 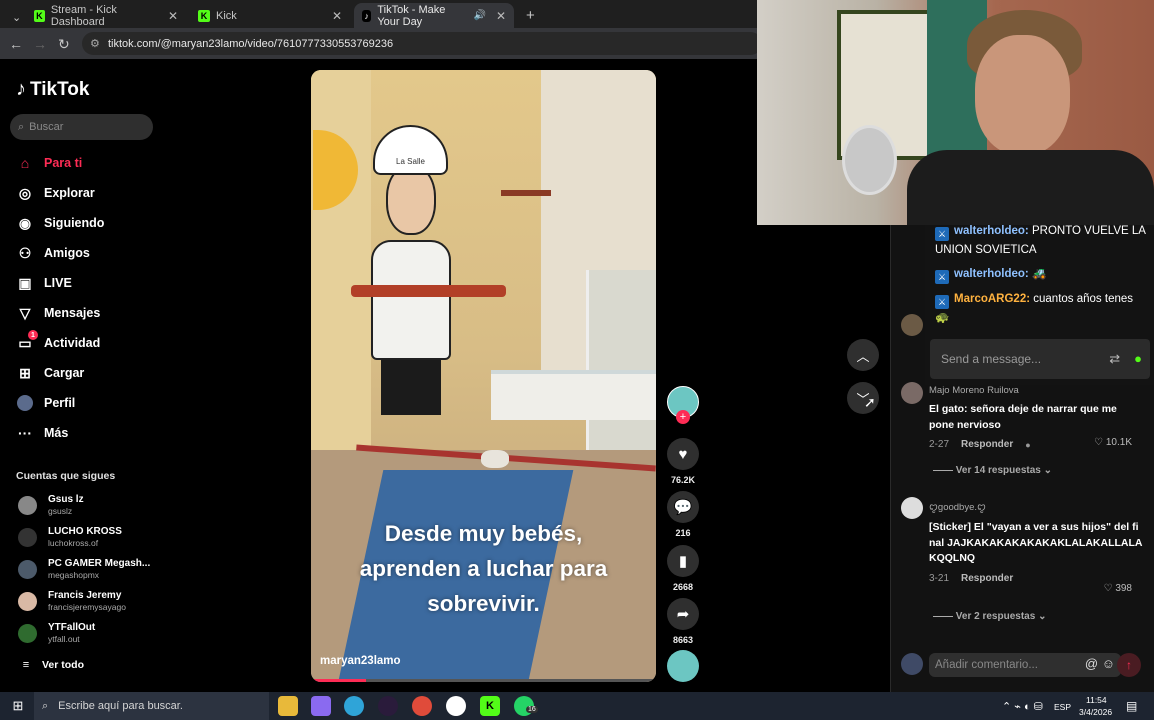 I want to click on browser-tab-kick: K Kick ✕, so click(x=270, y=15).